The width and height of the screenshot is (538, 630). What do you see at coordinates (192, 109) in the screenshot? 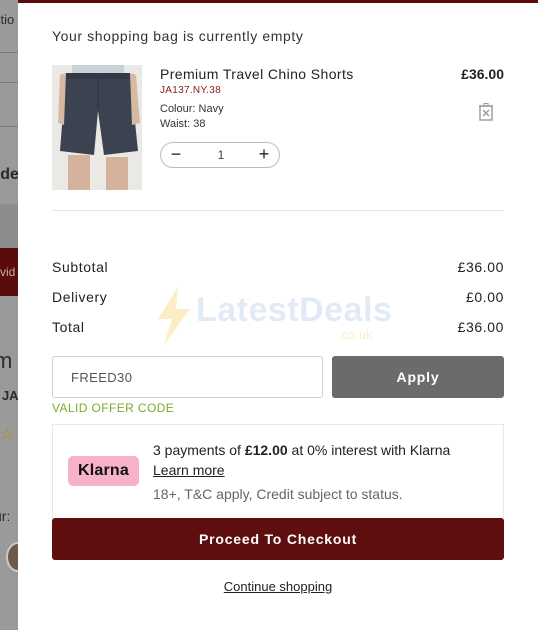
I see `item-colour: Colour: Navy` at bounding box center [192, 109].